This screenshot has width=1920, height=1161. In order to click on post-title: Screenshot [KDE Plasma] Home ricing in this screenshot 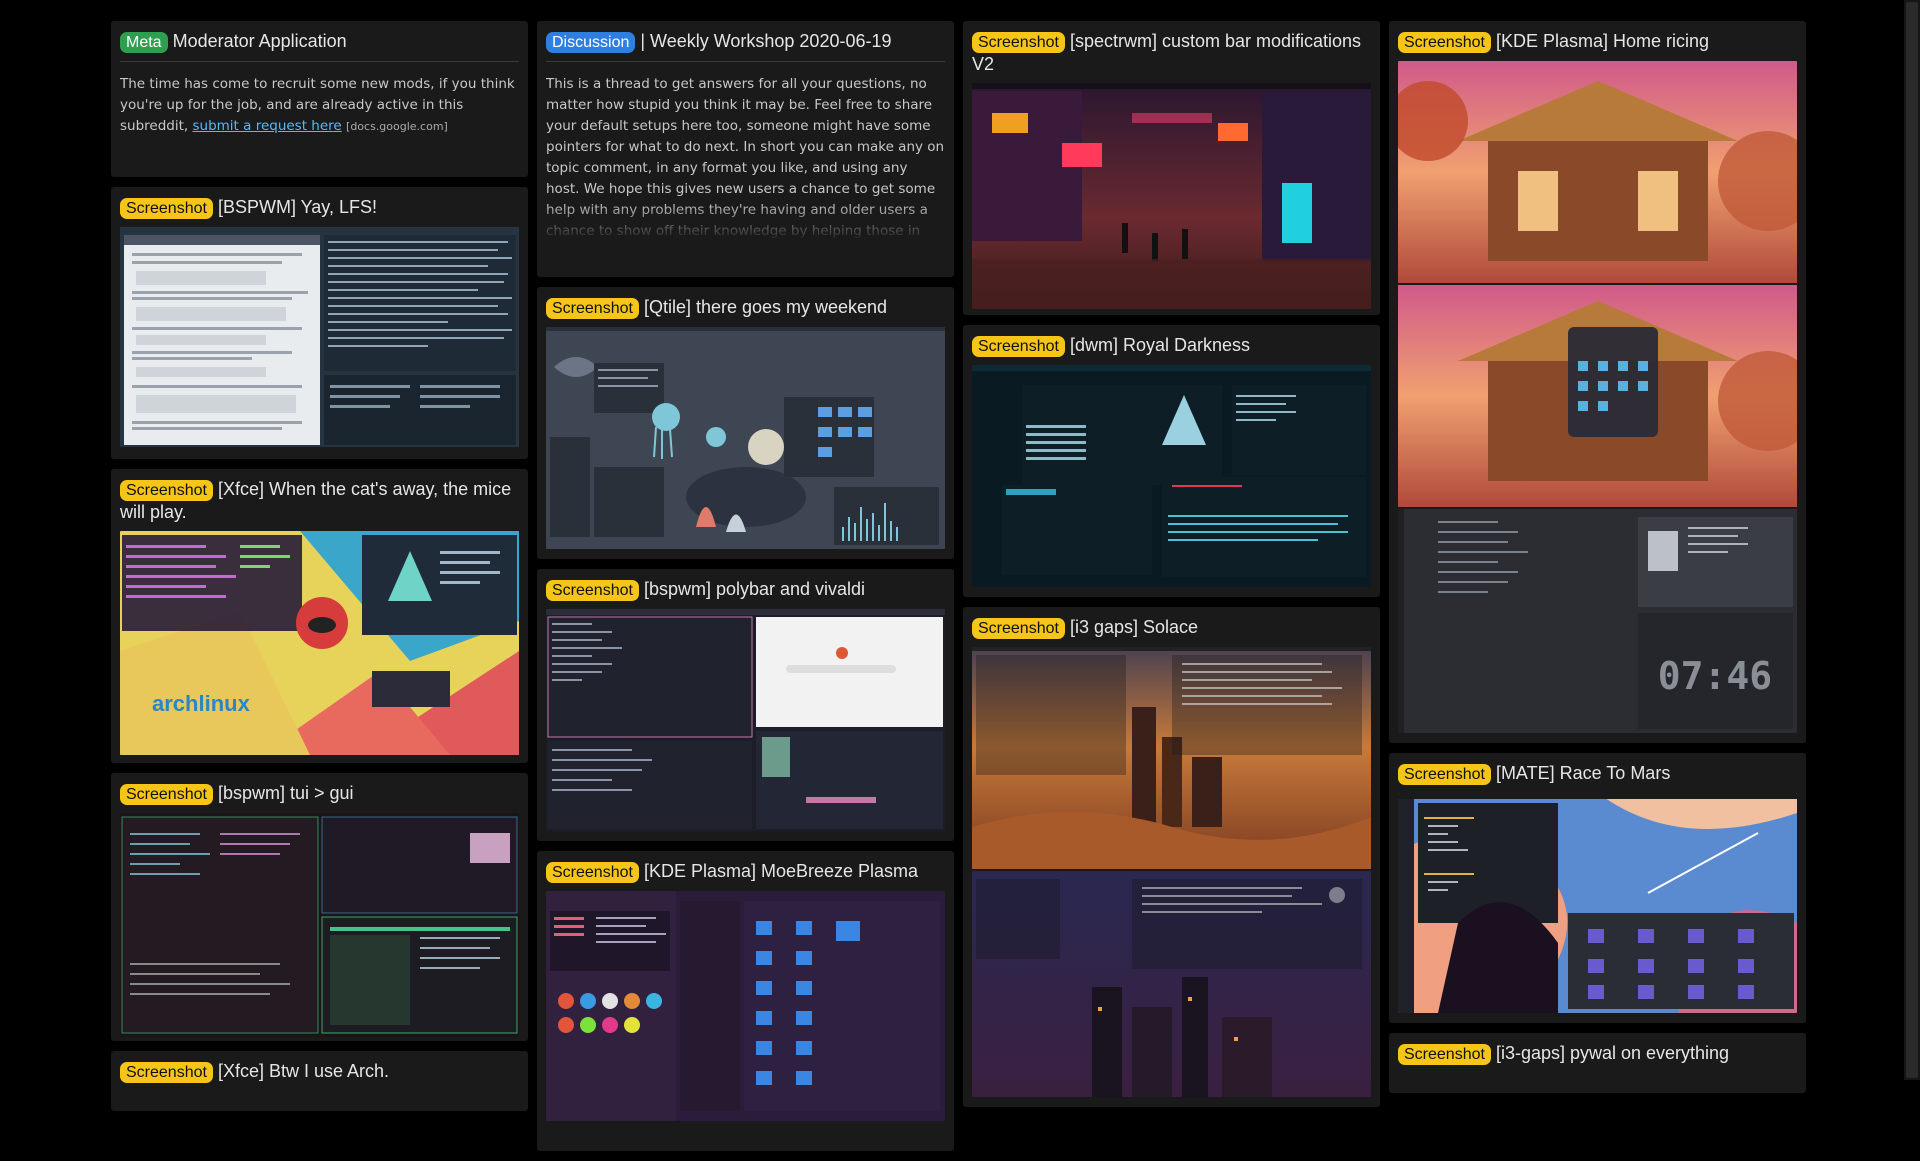, I will do `click(1597, 41)`.